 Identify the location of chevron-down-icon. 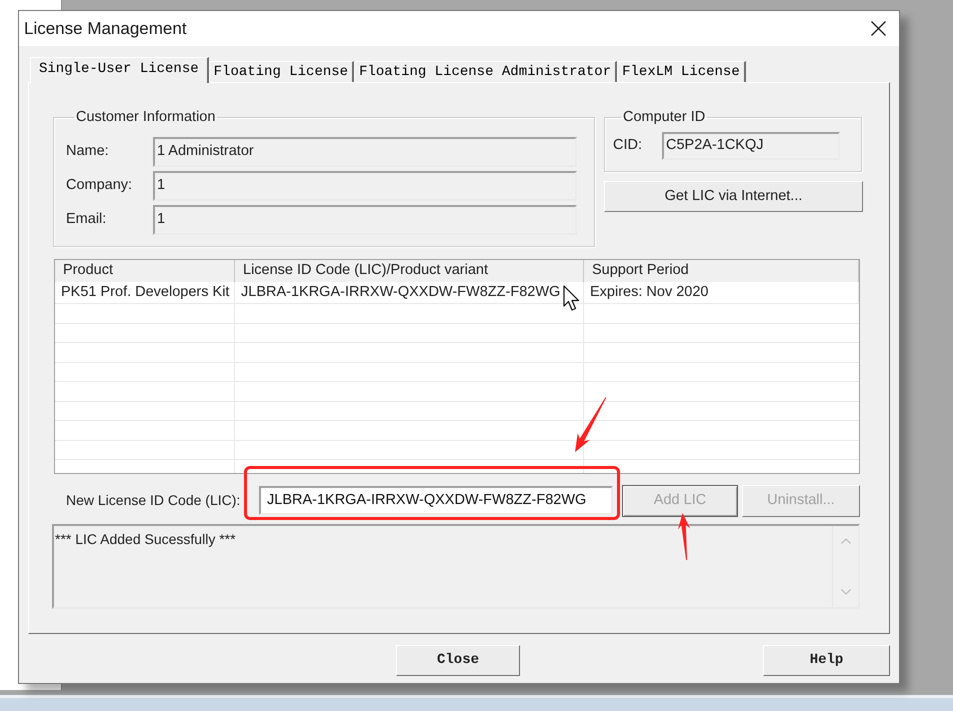
(845, 592).